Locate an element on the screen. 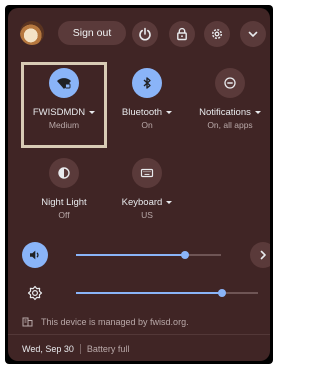 This screenshot has height=369, width=320. collapse-button is located at coordinates (253, 34).